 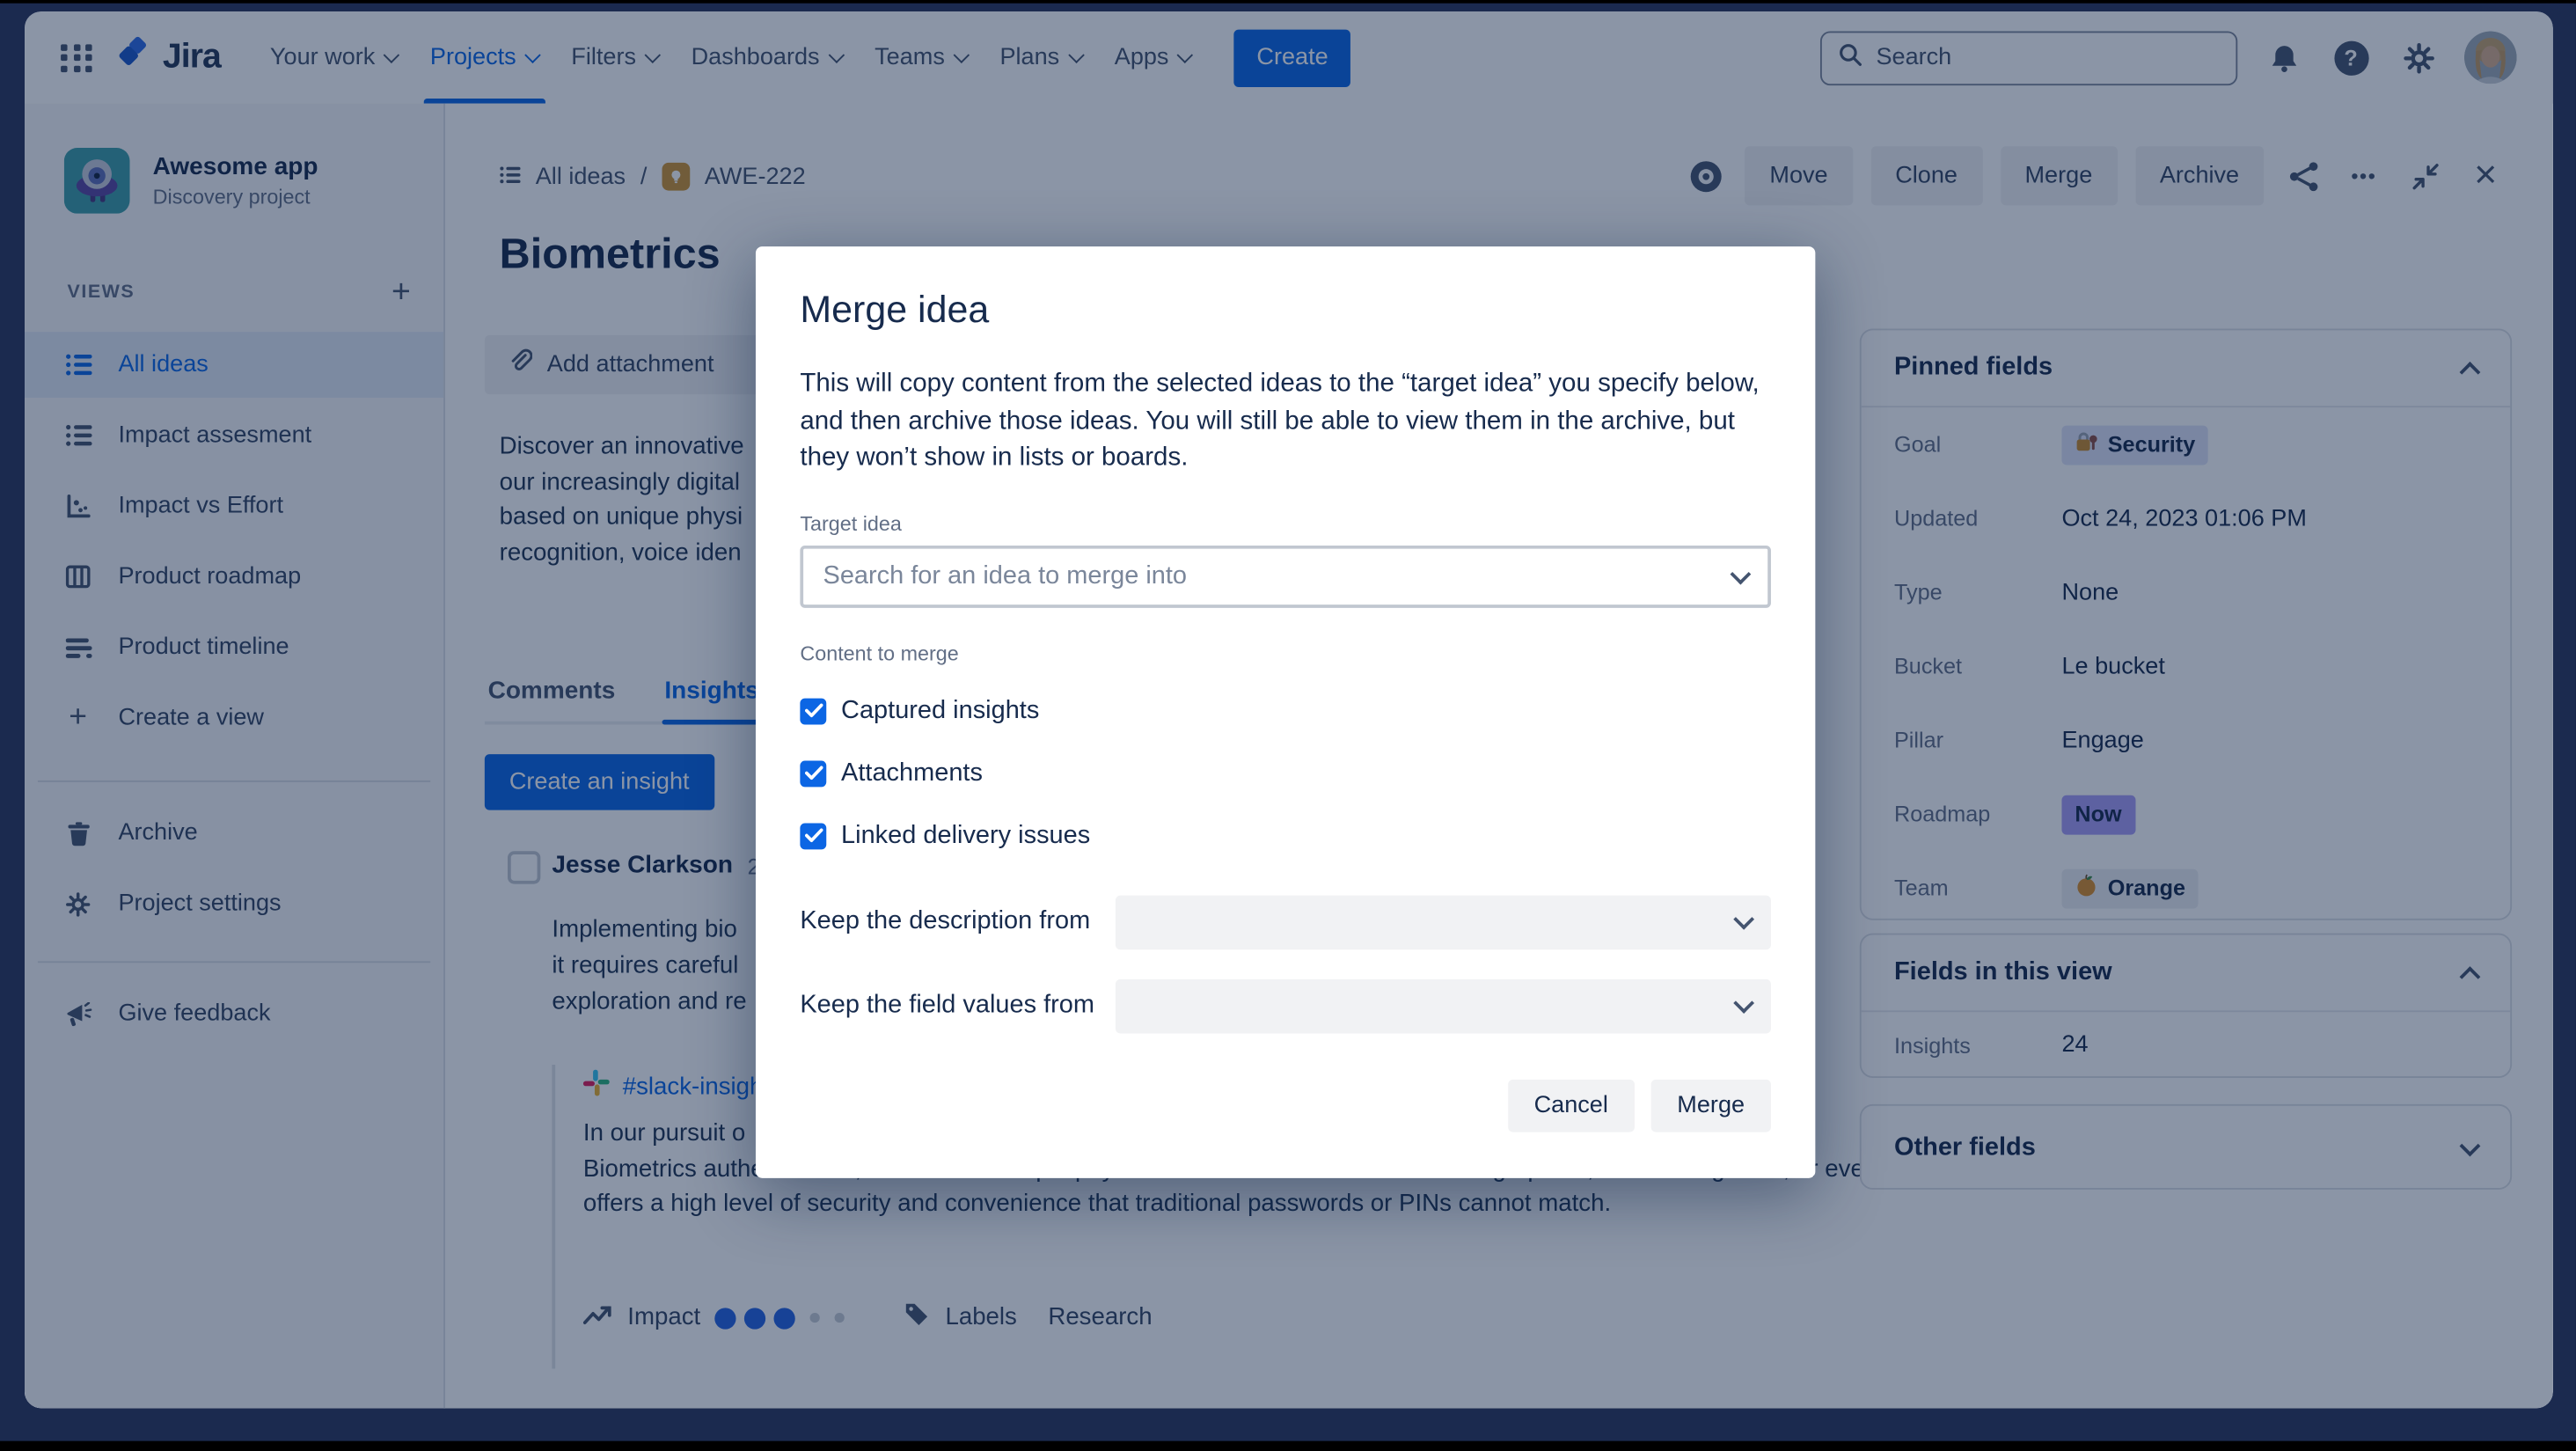 What do you see at coordinates (851, 523) in the screenshot?
I see `target-idea-label: Target idea` at bounding box center [851, 523].